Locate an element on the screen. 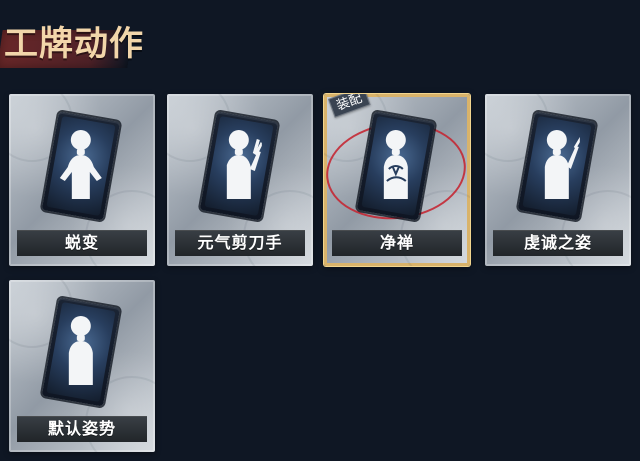  card-caption: 默认姿势 is located at coordinates (82, 429).